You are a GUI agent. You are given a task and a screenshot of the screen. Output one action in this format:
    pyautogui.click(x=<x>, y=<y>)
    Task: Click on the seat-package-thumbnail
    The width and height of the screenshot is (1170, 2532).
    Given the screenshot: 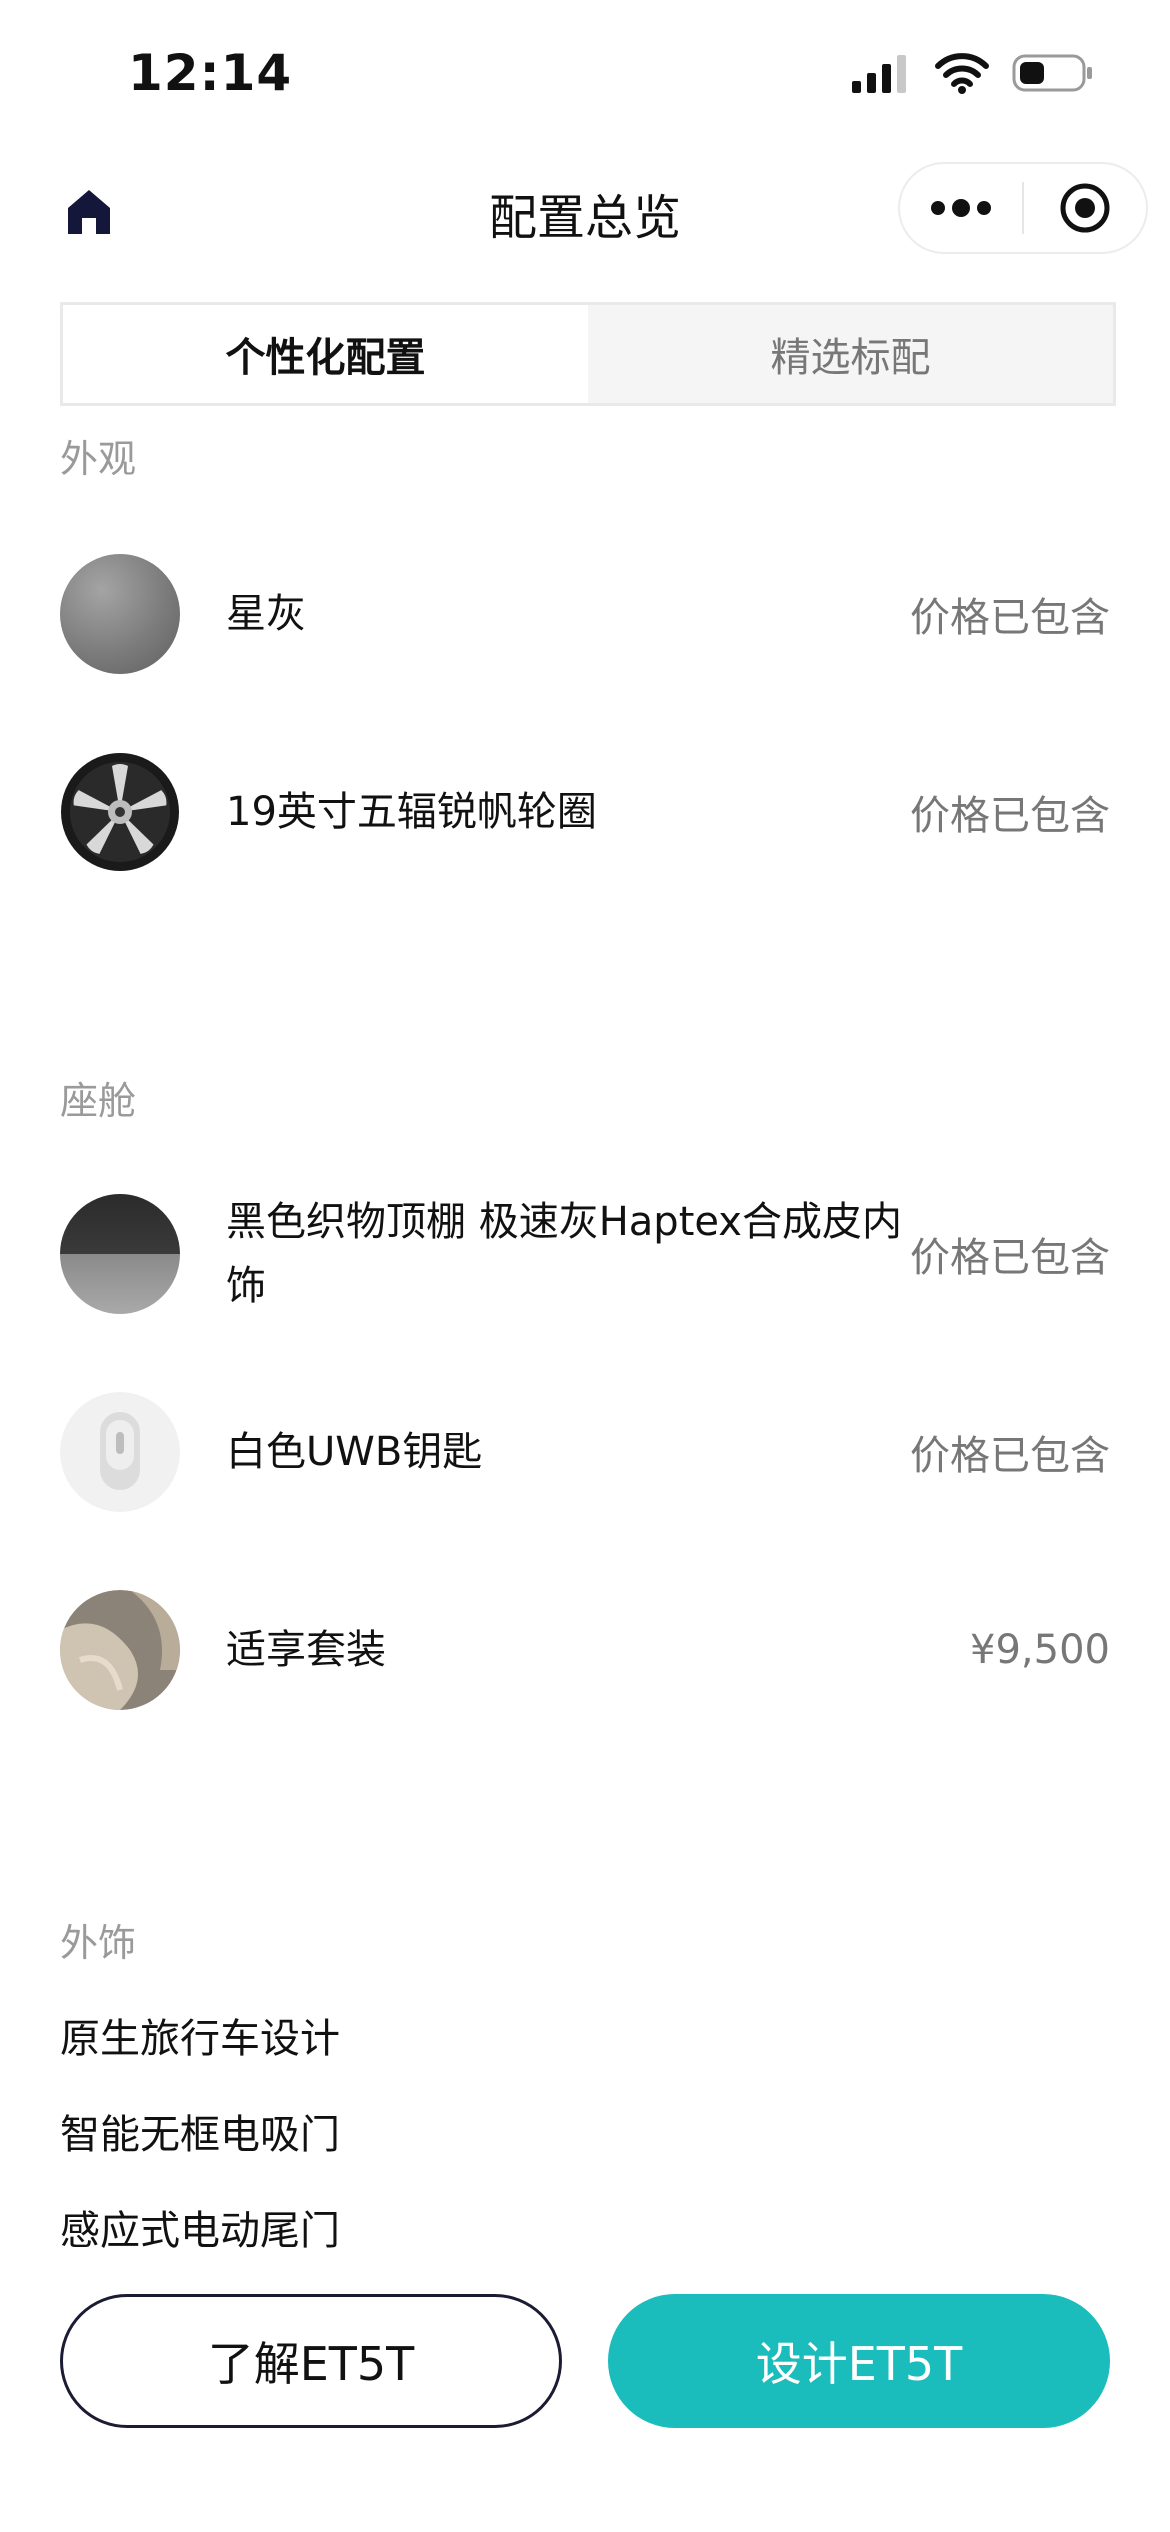 What is the action you would take?
    pyautogui.click(x=120, y=1650)
    